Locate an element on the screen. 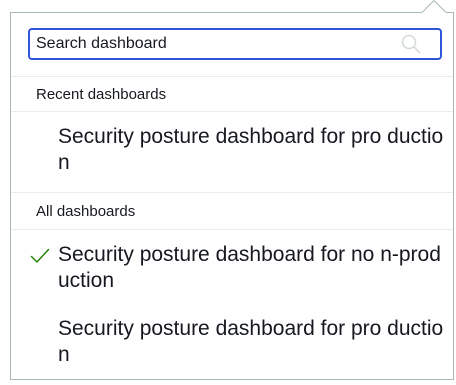  group-header-label: All dashboards is located at coordinates (86, 211).